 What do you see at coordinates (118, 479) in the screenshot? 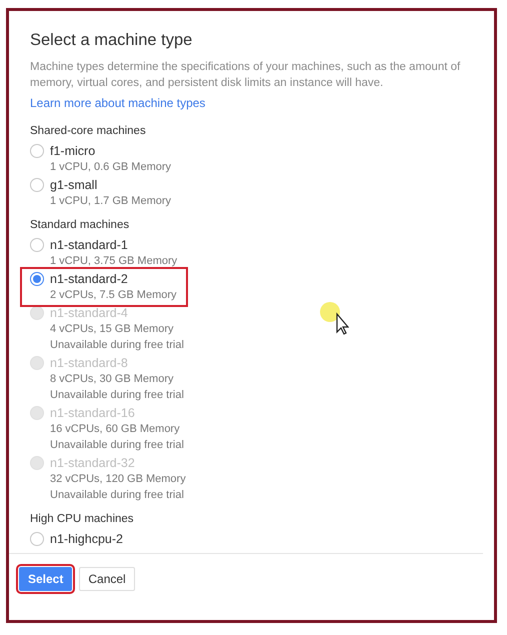
I see `machine-specs: 32 vCPUs, 120 GB Memory` at bounding box center [118, 479].